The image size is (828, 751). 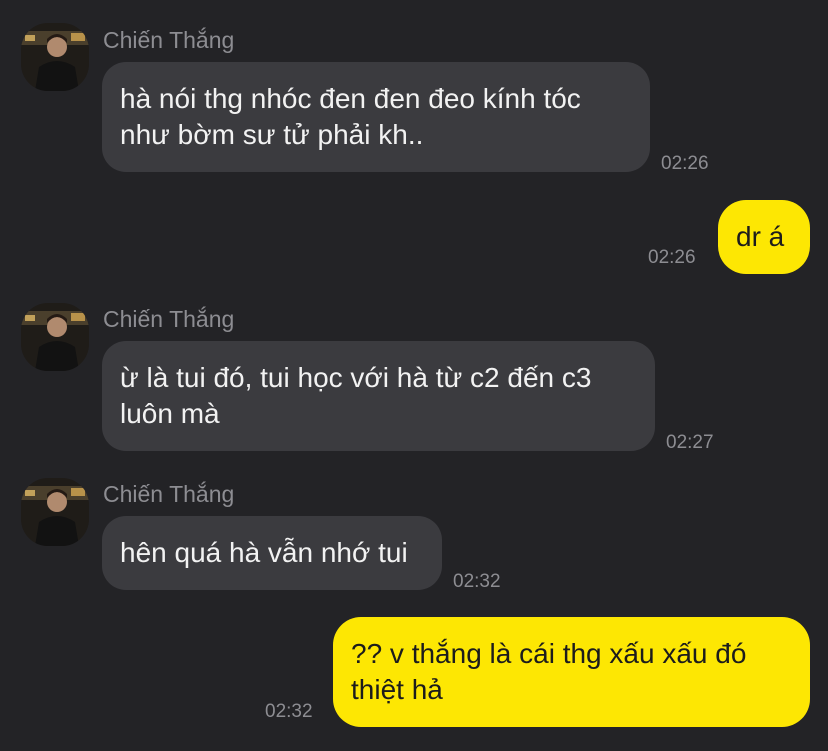 I want to click on message-text-line: hà nói thg nhóc đen đen đeo kính tóc, so click(x=350, y=98).